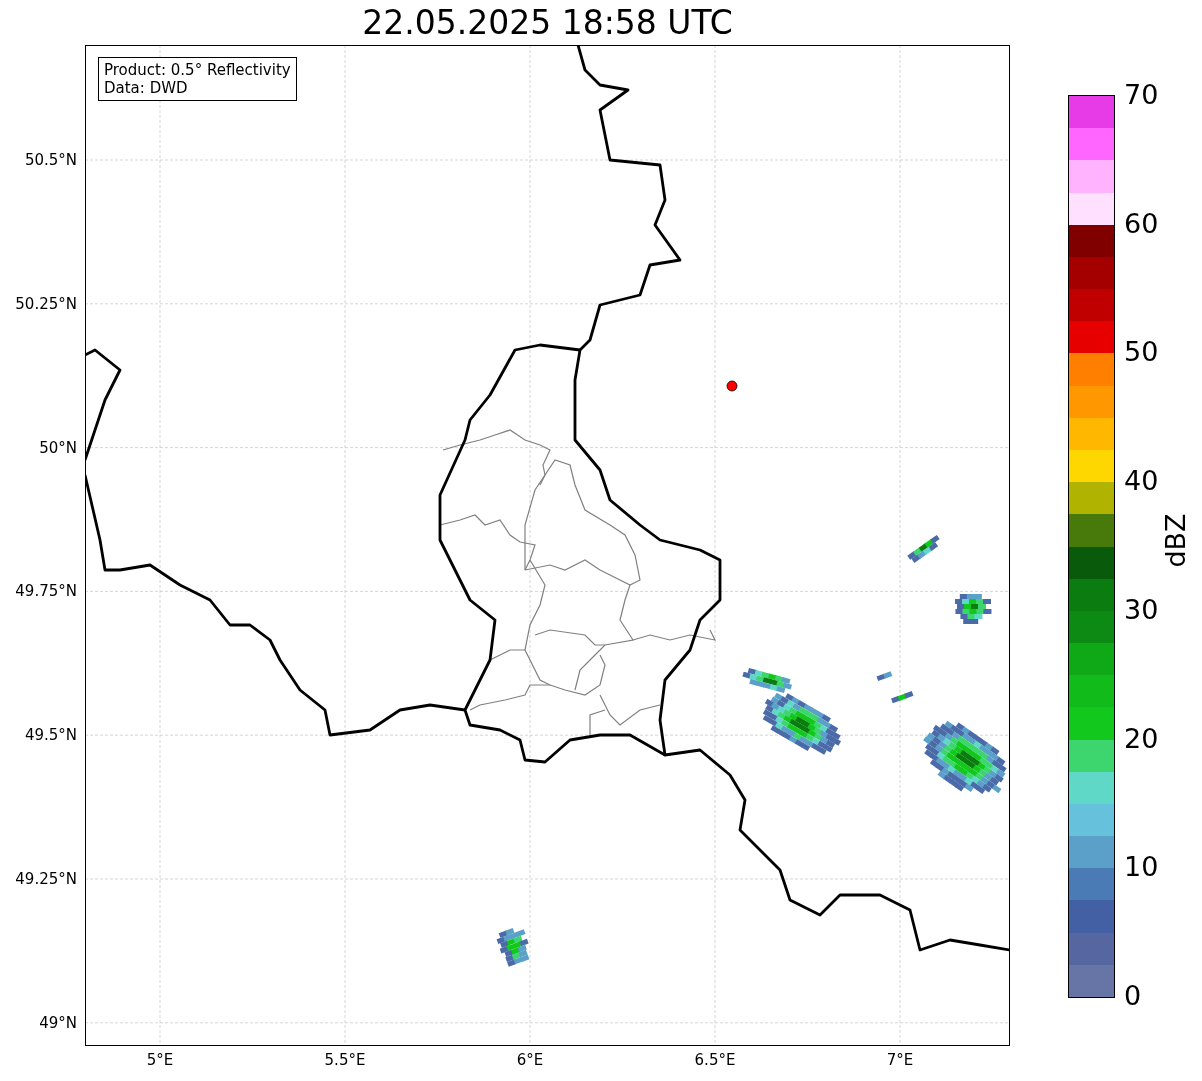  I want to click on colorbar-tick-label: 0, so click(1133, 996).